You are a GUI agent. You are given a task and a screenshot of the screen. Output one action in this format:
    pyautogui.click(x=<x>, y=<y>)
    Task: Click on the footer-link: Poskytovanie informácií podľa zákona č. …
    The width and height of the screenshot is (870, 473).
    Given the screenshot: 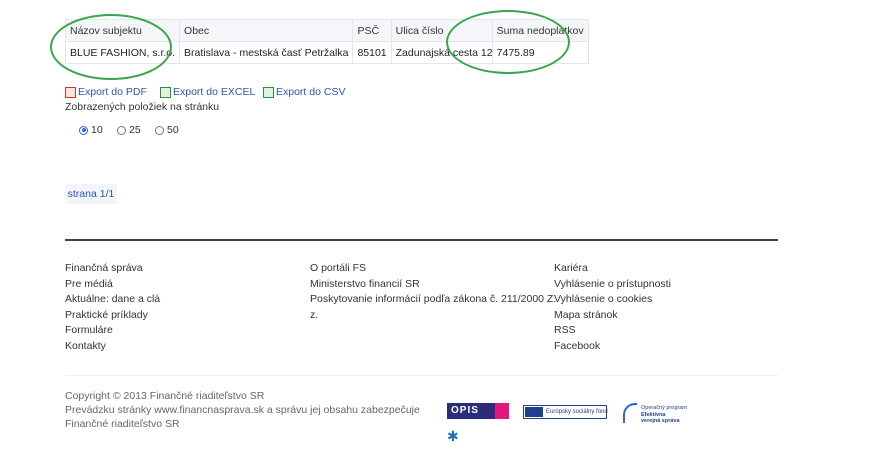 What is the action you would take?
    pyautogui.click(x=433, y=300)
    